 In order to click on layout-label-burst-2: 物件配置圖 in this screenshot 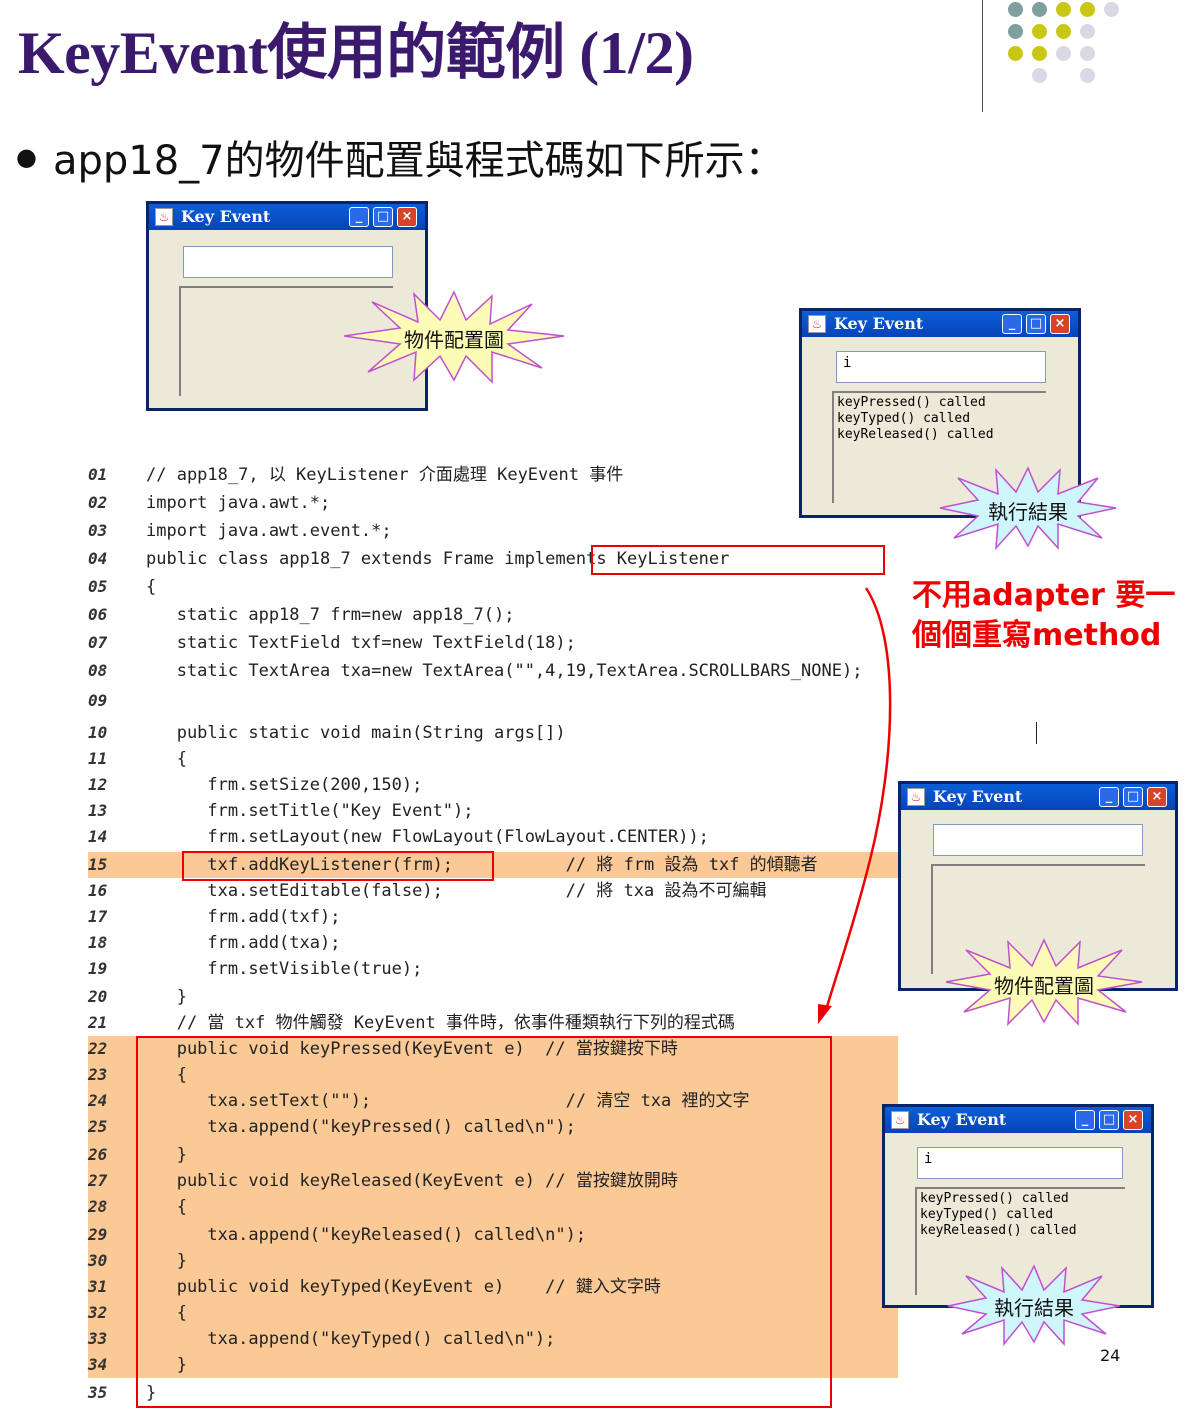, I will do `click(1044, 982)`.